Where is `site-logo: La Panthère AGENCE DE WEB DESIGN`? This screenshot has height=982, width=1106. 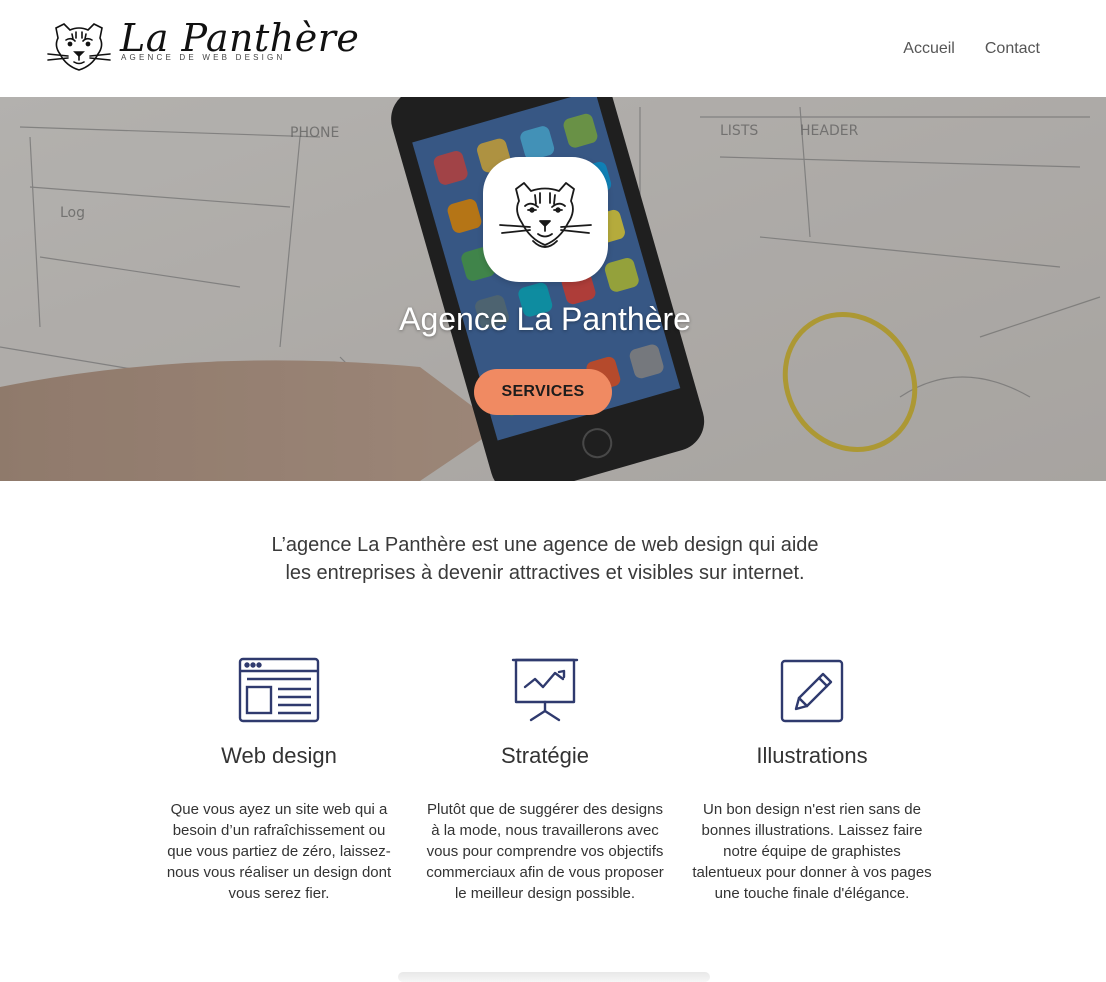 site-logo: La Panthère AGENCE DE WEB DESIGN is located at coordinates (202, 47).